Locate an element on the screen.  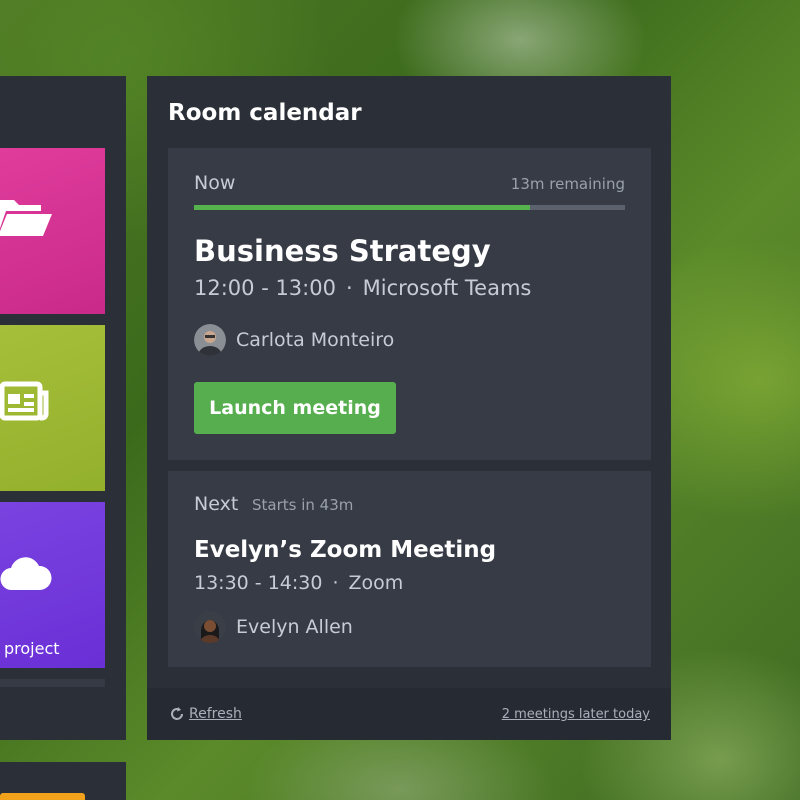
time-remaining: 13m remaining is located at coordinates (567, 184).